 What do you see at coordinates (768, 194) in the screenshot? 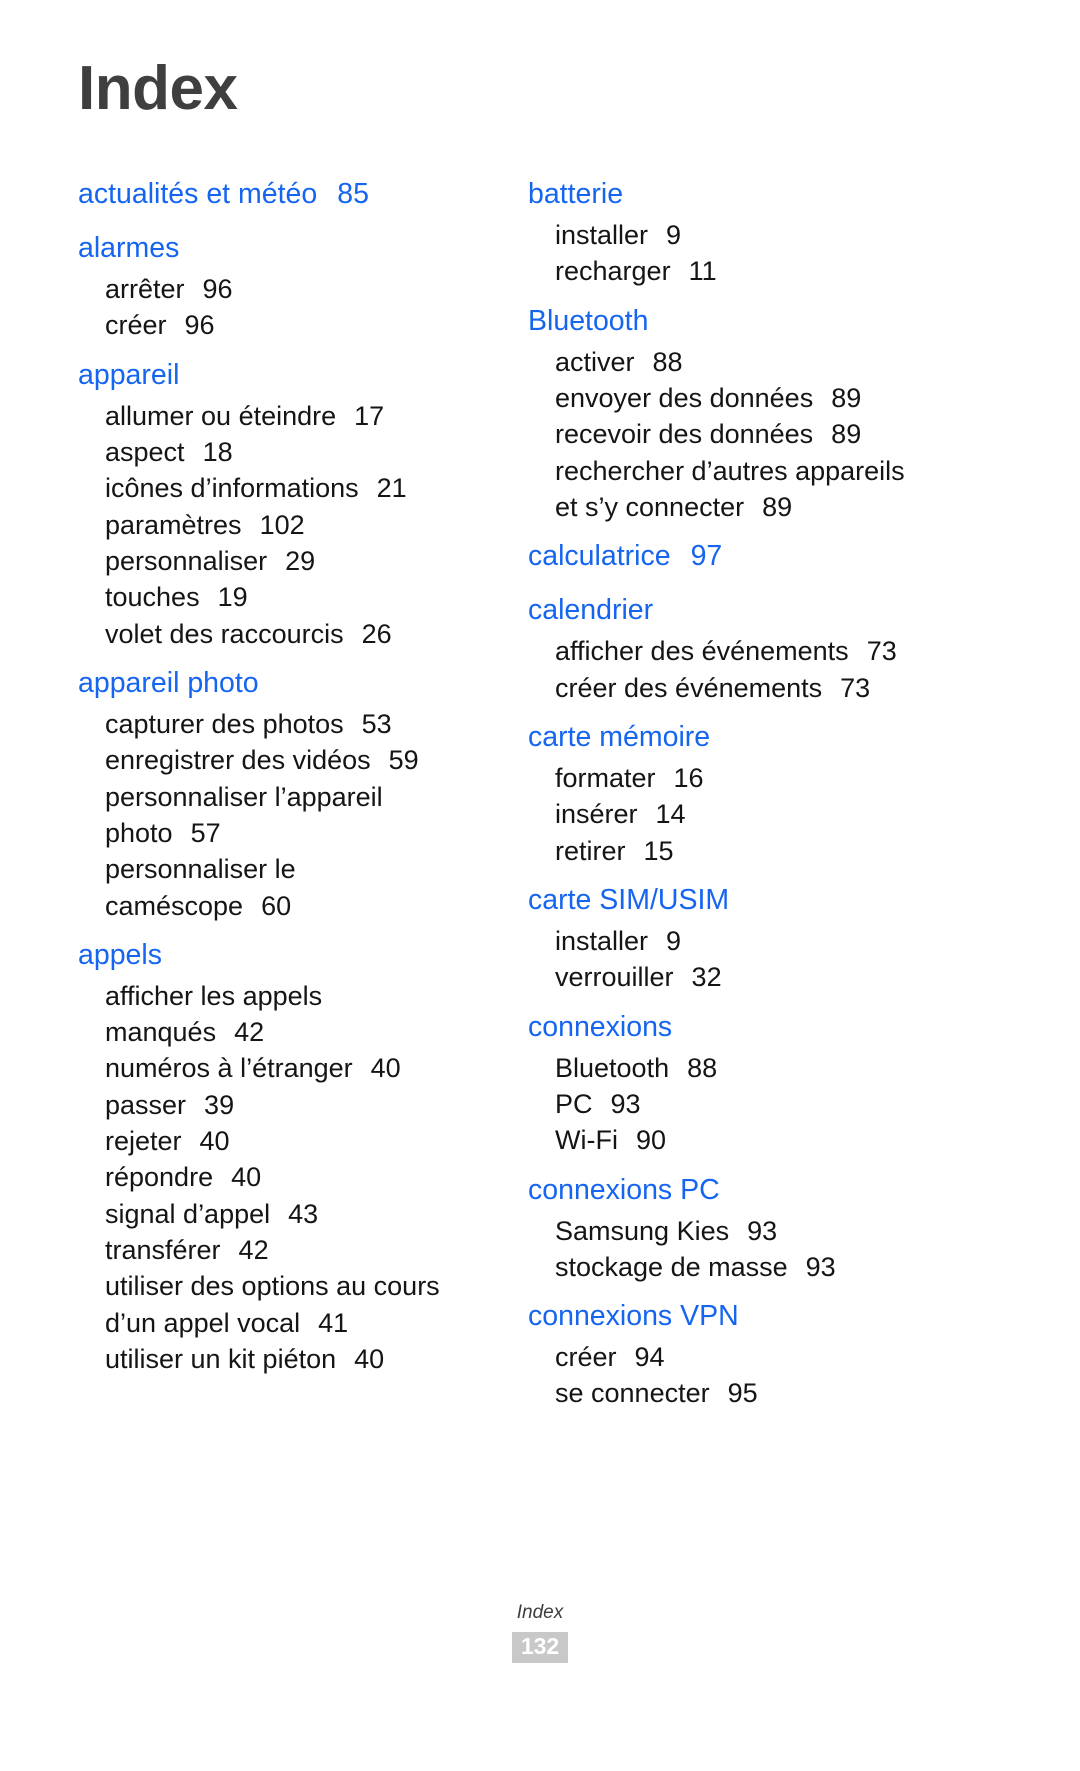
I see `index-group-heading: batterie` at bounding box center [768, 194].